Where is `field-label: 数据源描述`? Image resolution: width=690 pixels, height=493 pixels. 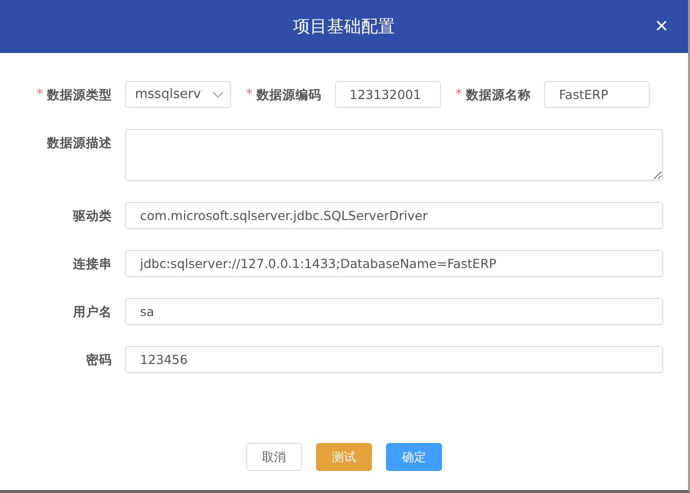
field-label: 数据源描述 is located at coordinates (79, 143).